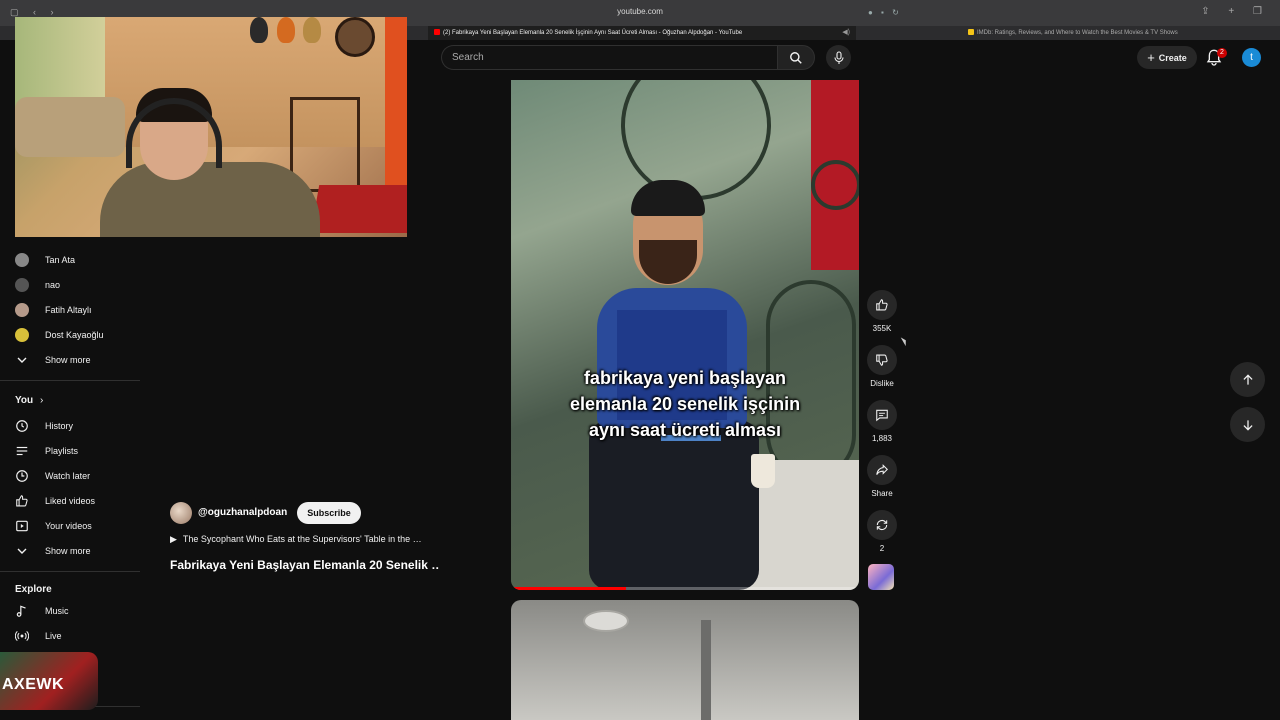  Describe the element at coordinates (882, 360) in the screenshot. I see `dislike-button` at that location.